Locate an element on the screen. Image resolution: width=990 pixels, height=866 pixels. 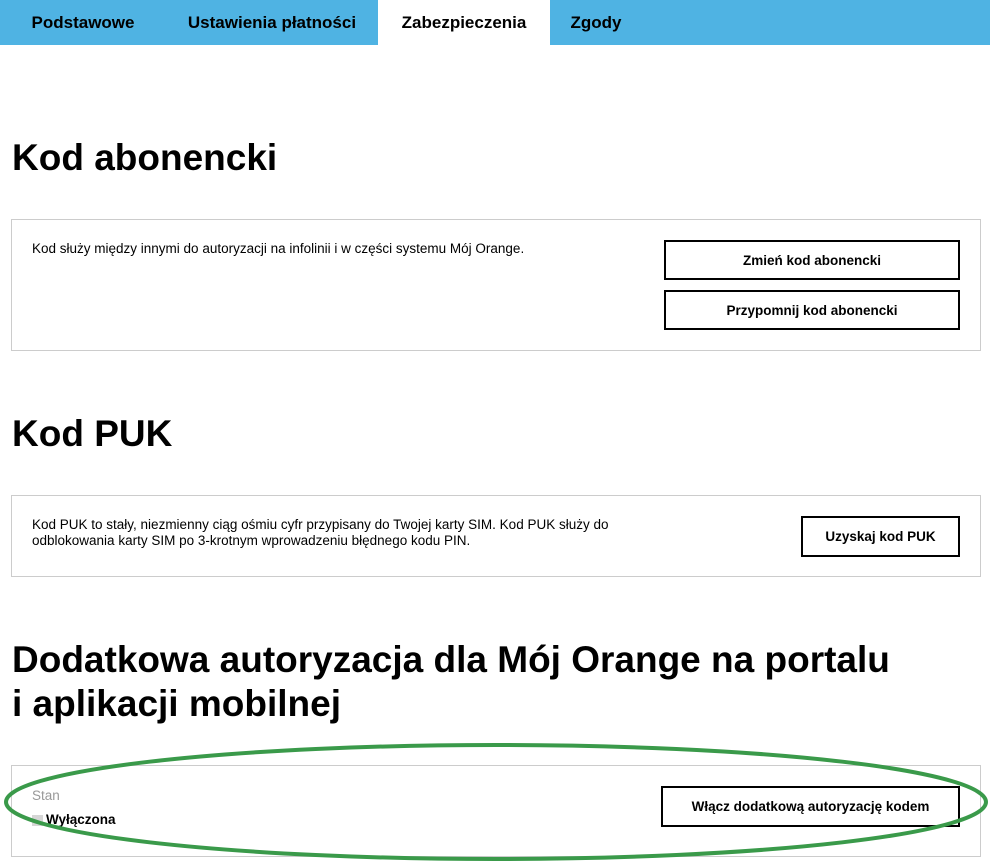
puk-heading: Kod PUK is located at coordinates (92, 433).